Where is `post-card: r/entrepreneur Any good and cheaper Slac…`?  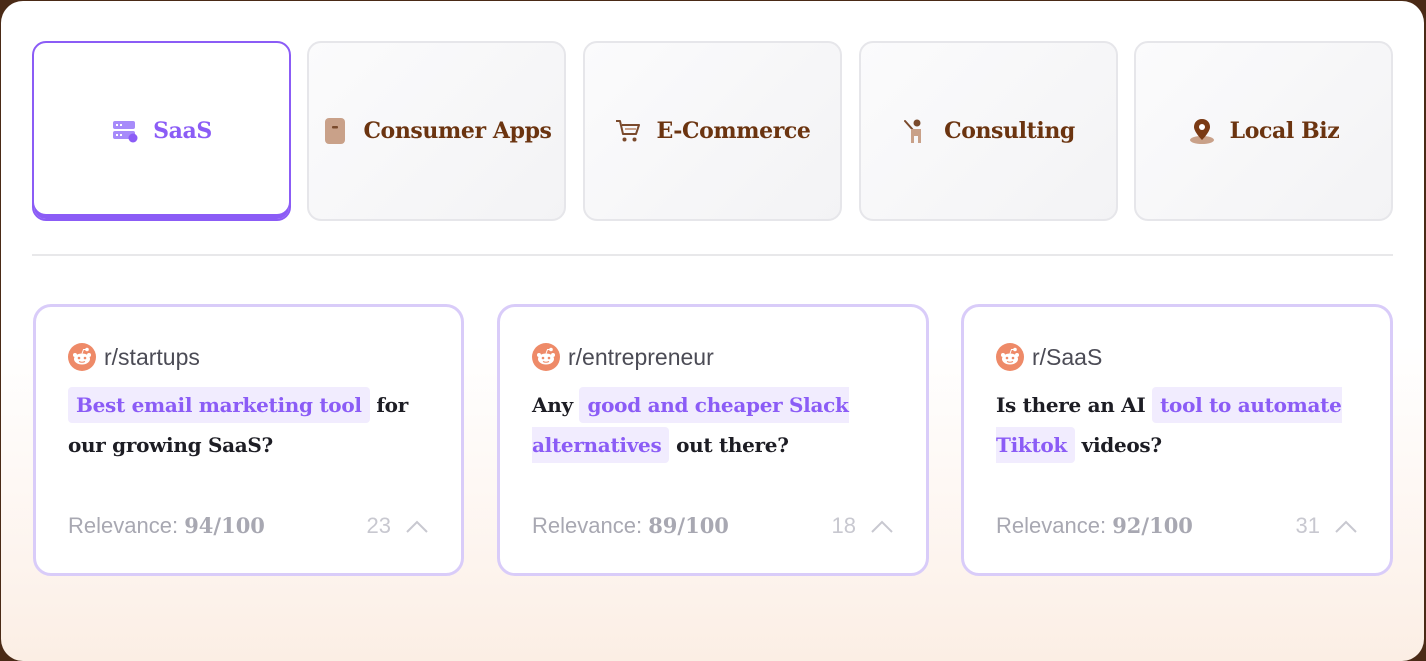 post-card: r/entrepreneur Any good and cheaper Slac… is located at coordinates (713, 440).